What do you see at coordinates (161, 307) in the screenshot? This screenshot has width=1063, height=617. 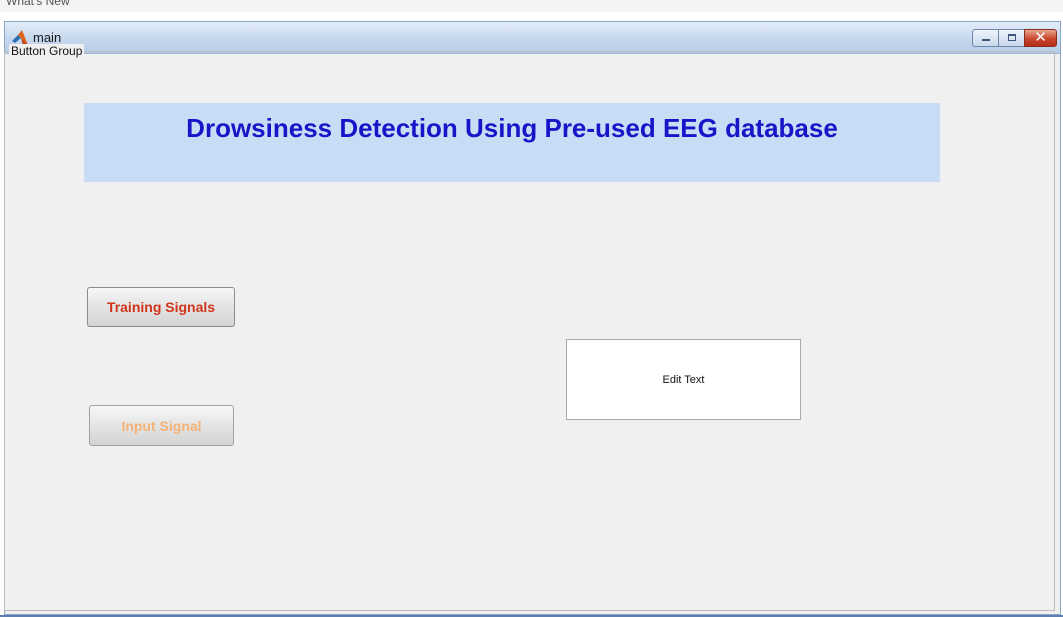 I see `training-signals-button: Training Signals` at bounding box center [161, 307].